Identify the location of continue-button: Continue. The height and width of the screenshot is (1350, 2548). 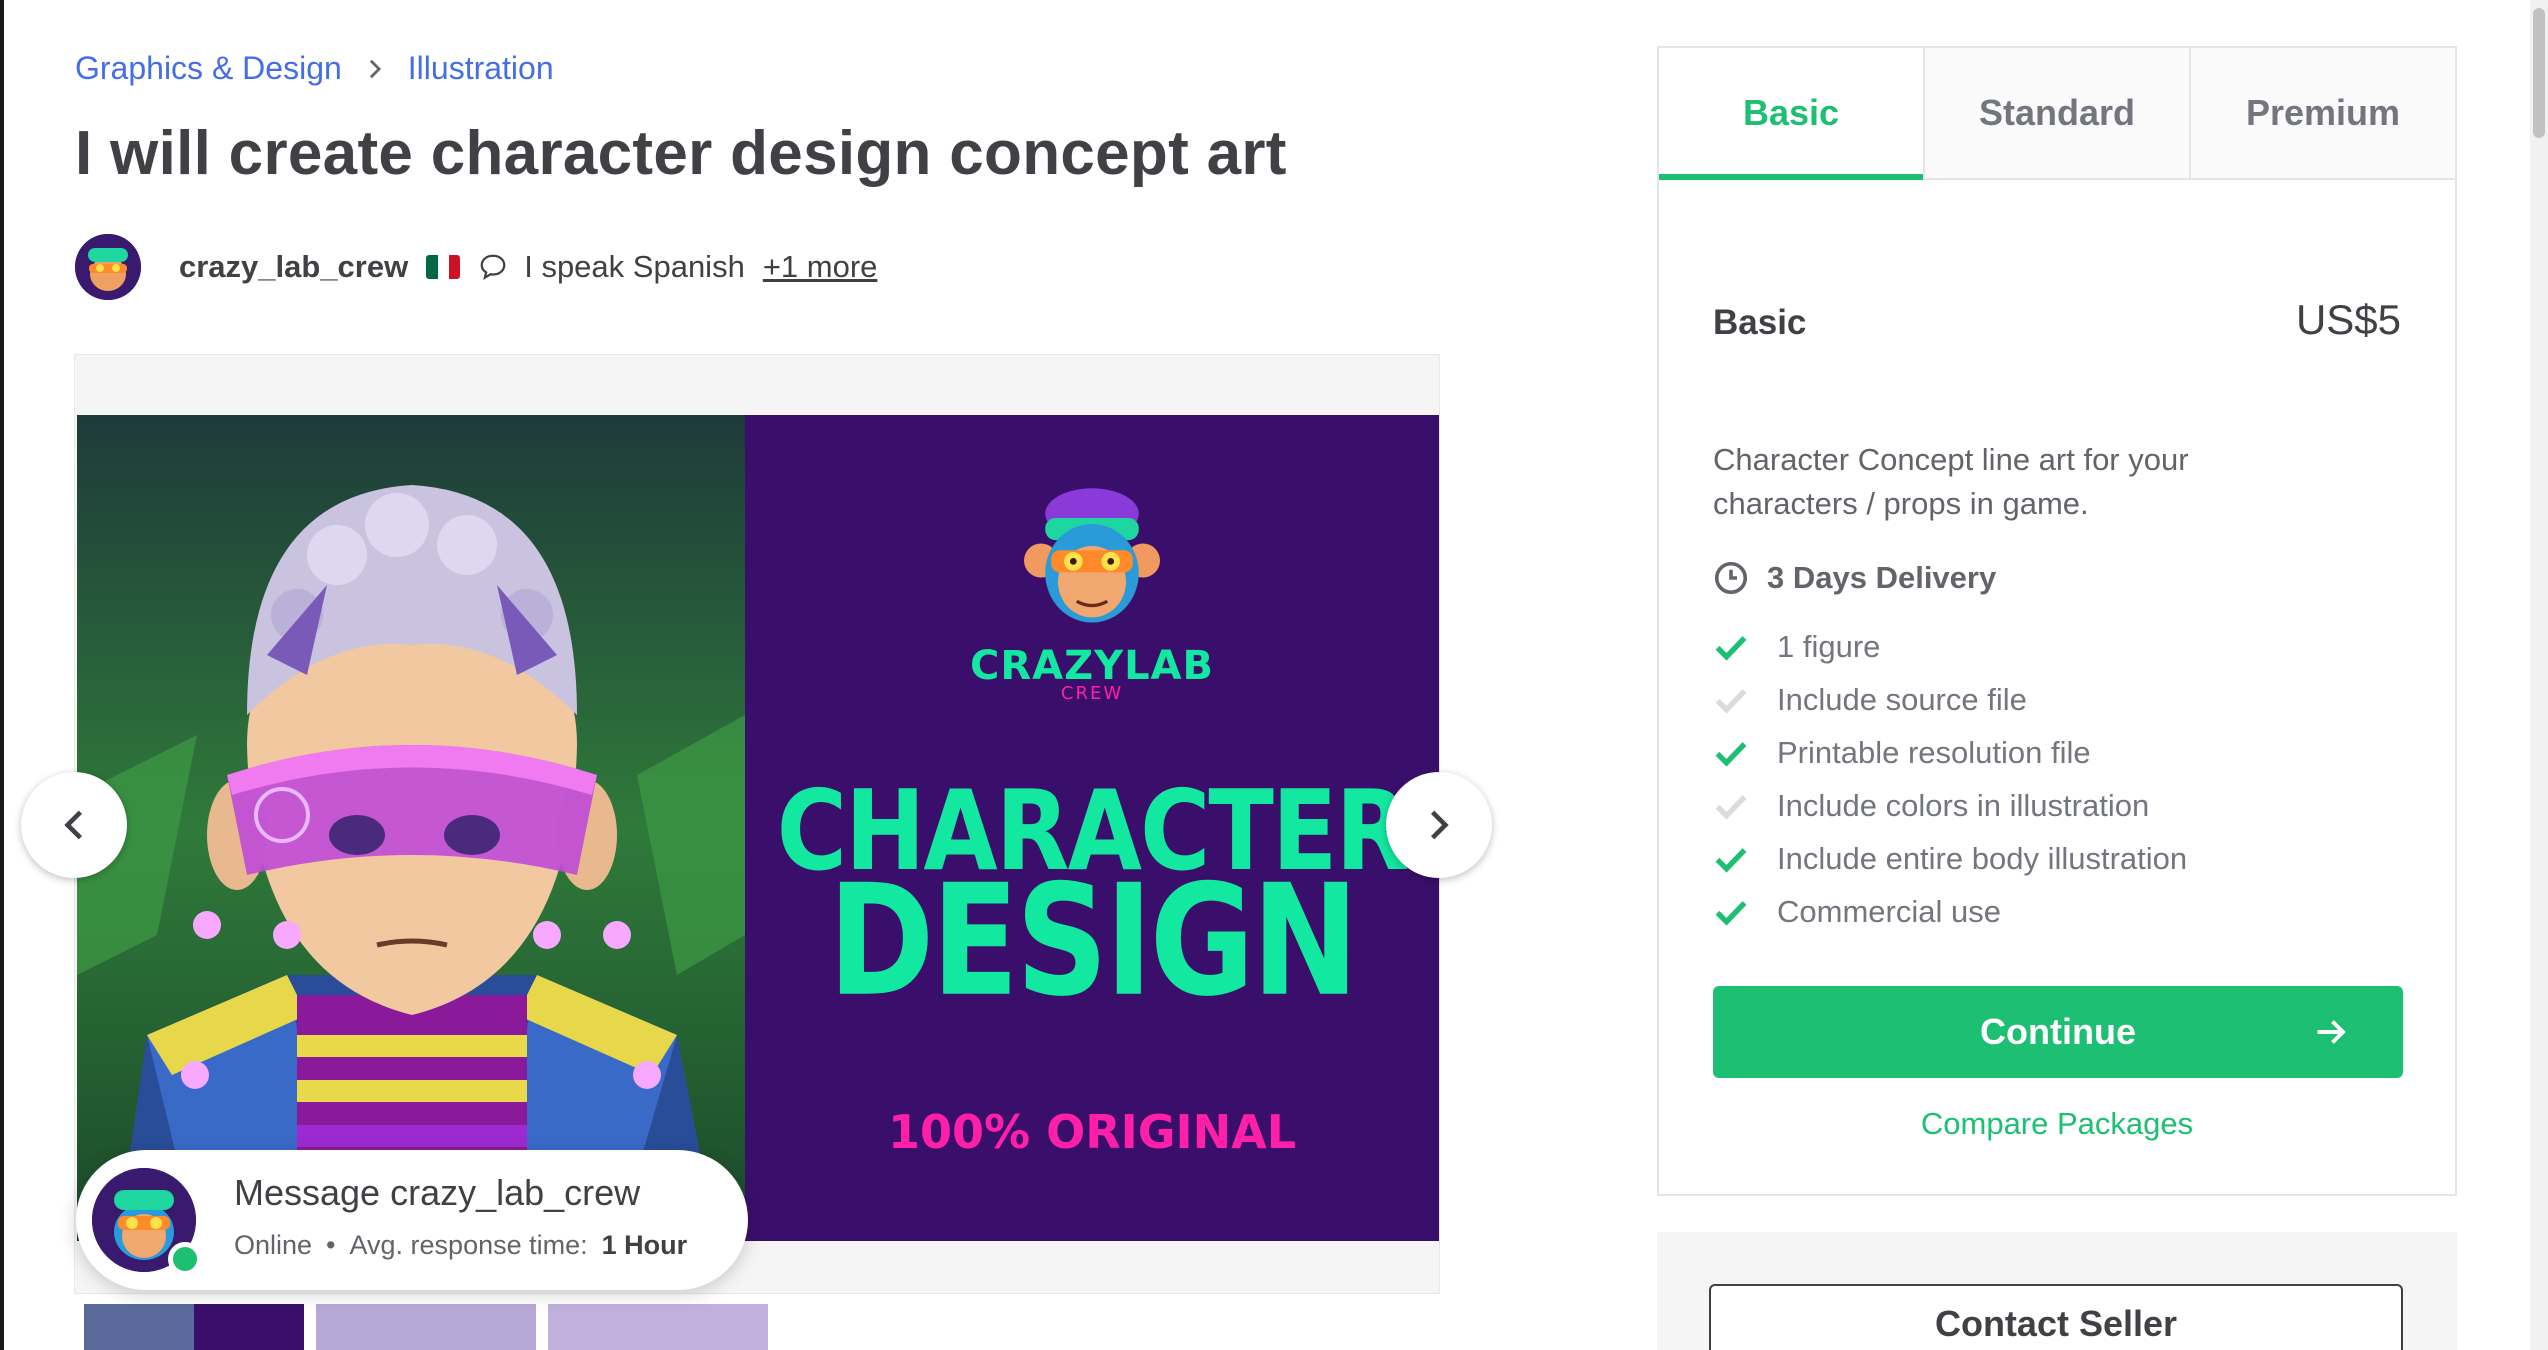
(2058, 1032).